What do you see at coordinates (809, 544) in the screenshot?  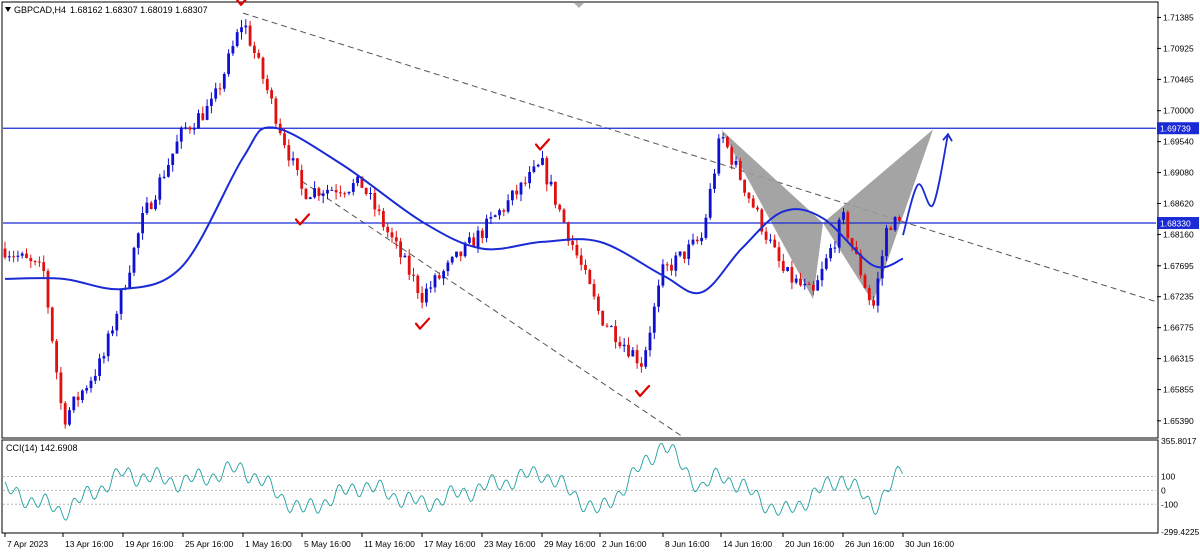 I see `time-axis-label: 20 Jun 16:00` at bounding box center [809, 544].